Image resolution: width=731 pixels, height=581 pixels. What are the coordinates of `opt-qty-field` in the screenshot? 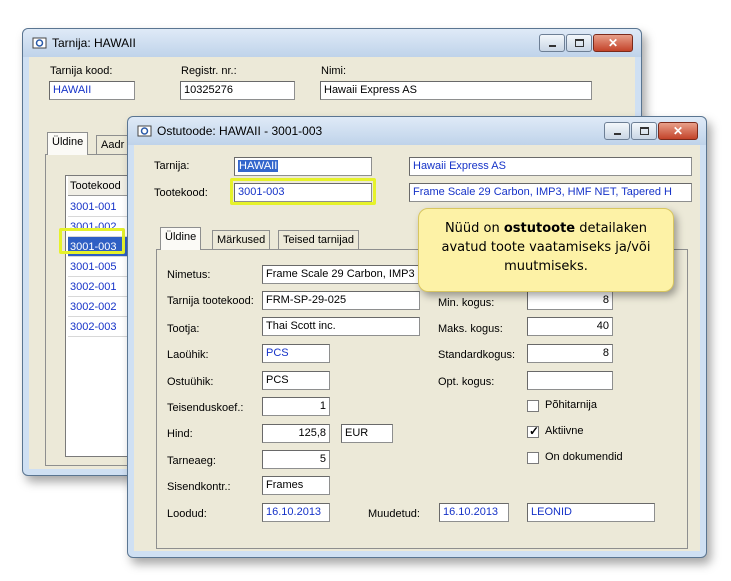 It's located at (570, 380).